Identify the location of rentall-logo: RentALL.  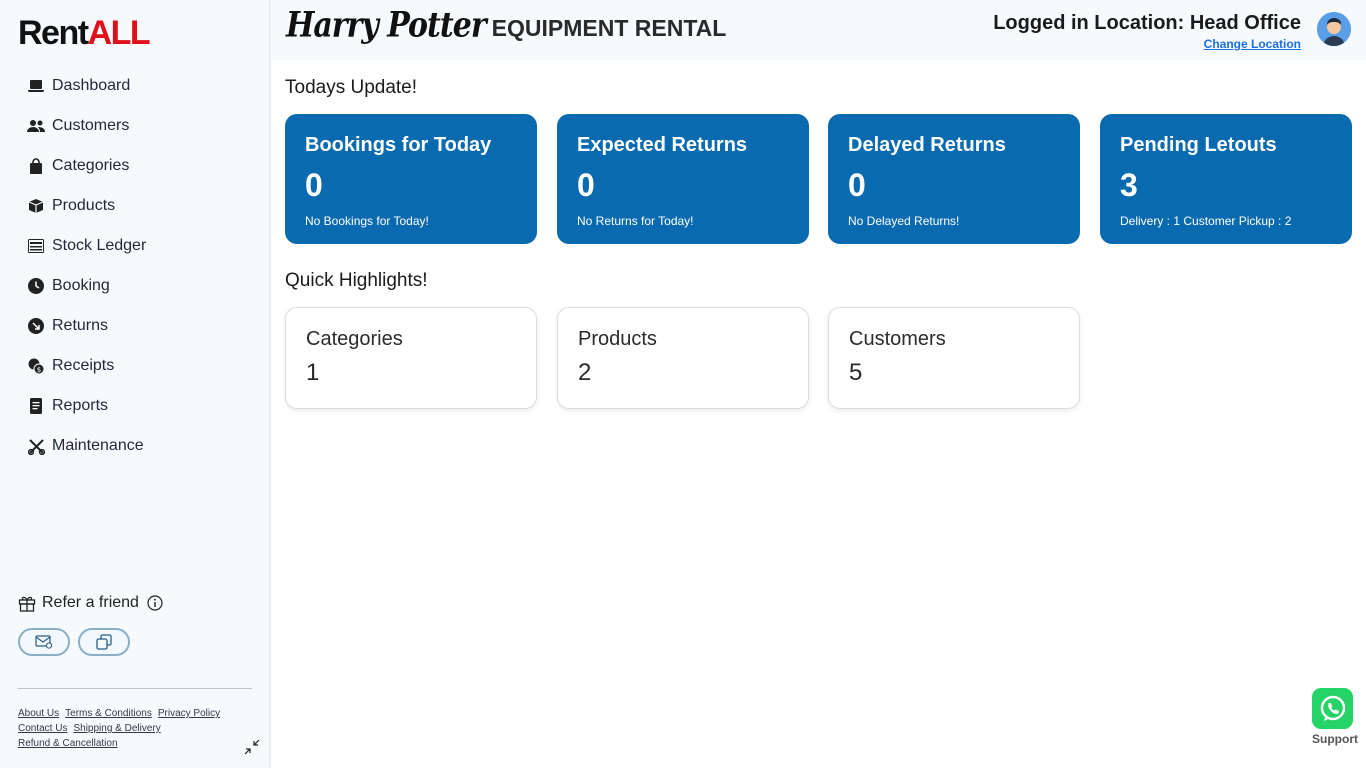
(84, 33).